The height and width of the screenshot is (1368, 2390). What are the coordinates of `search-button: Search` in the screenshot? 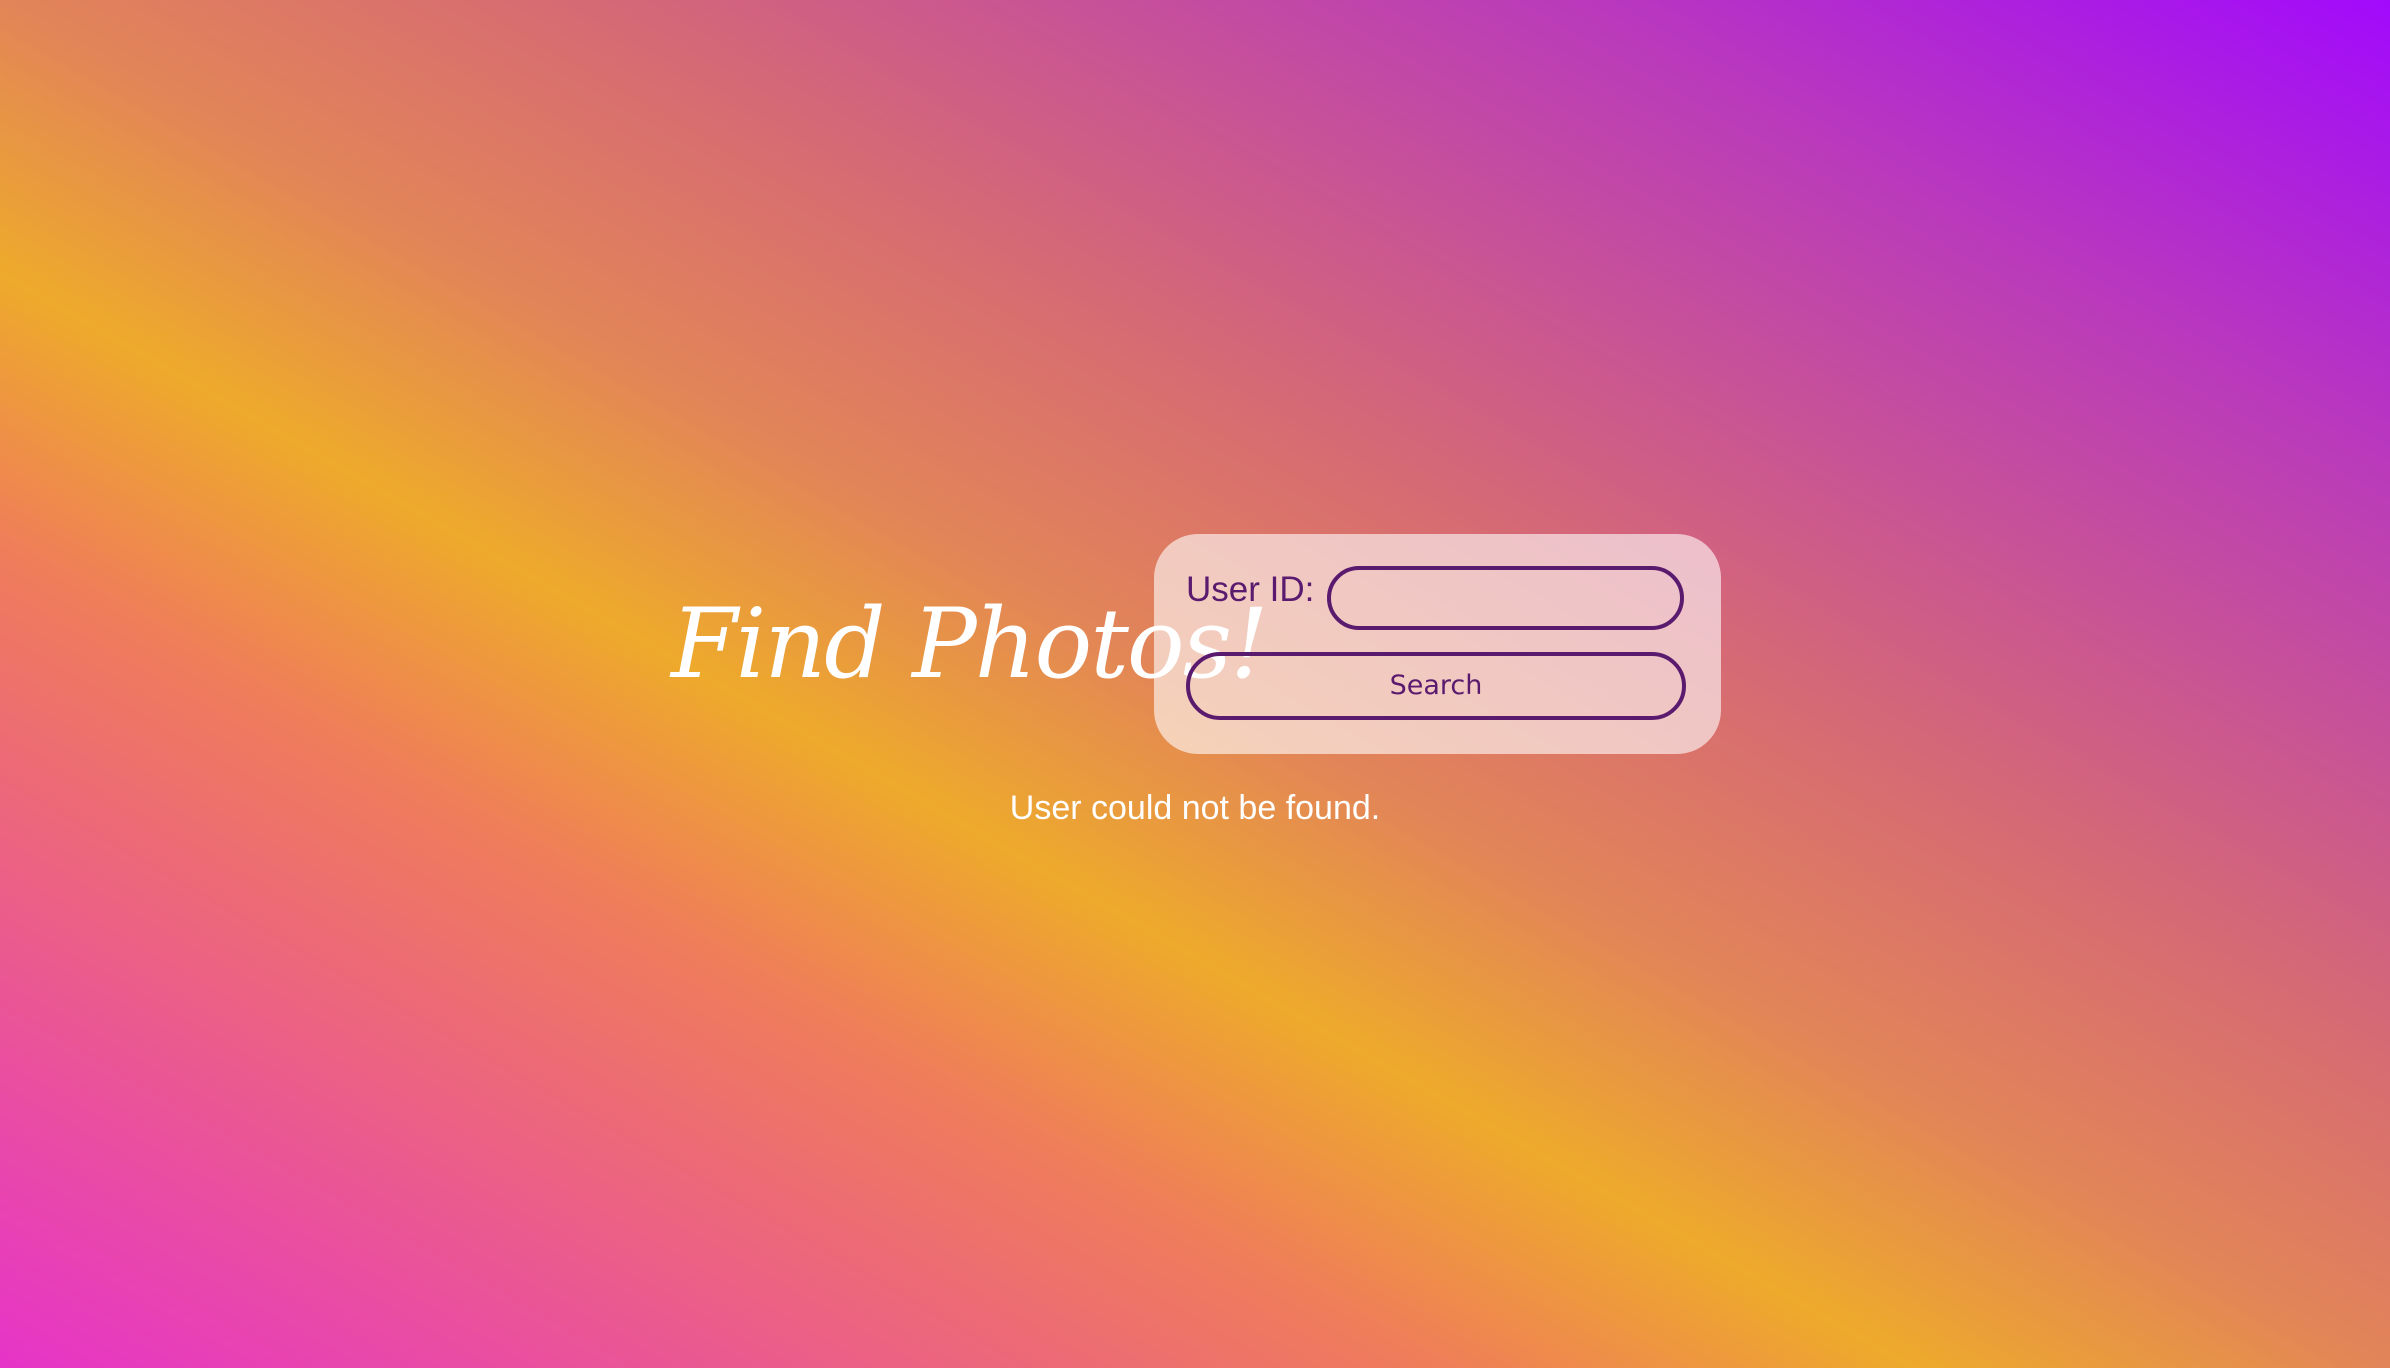 It's located at (1436, 686).